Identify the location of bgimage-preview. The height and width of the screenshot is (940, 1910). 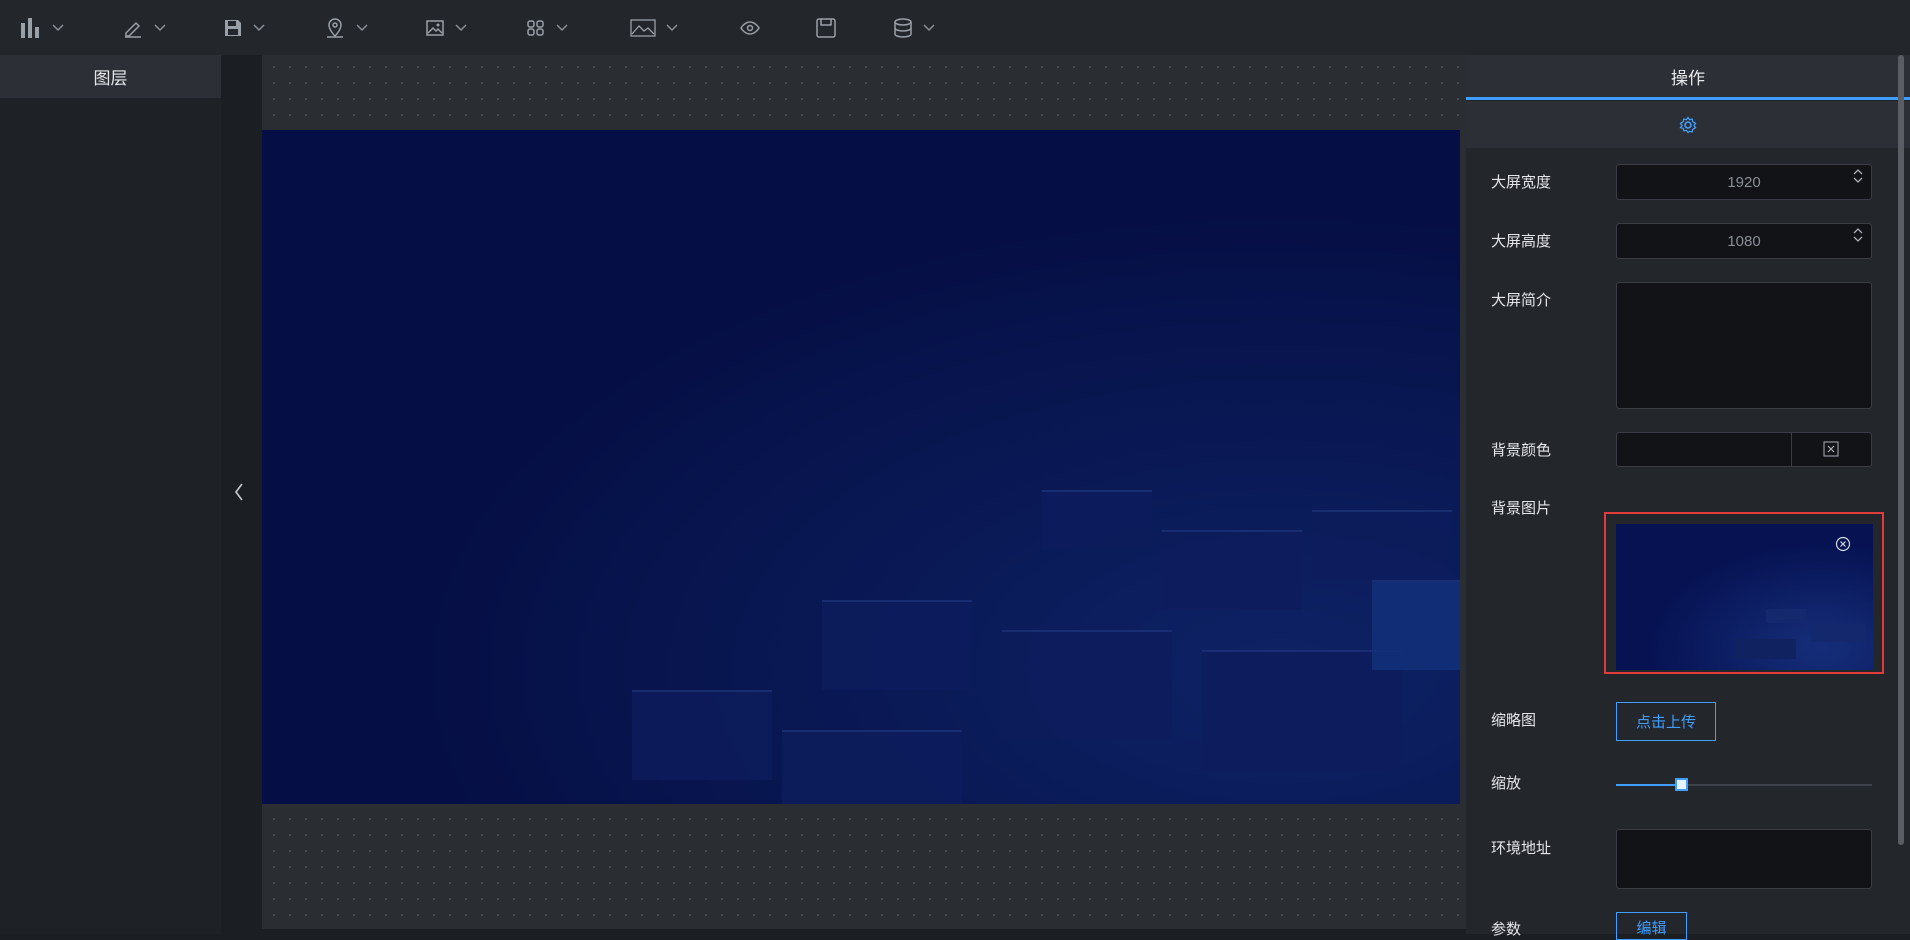
(1744, 597).